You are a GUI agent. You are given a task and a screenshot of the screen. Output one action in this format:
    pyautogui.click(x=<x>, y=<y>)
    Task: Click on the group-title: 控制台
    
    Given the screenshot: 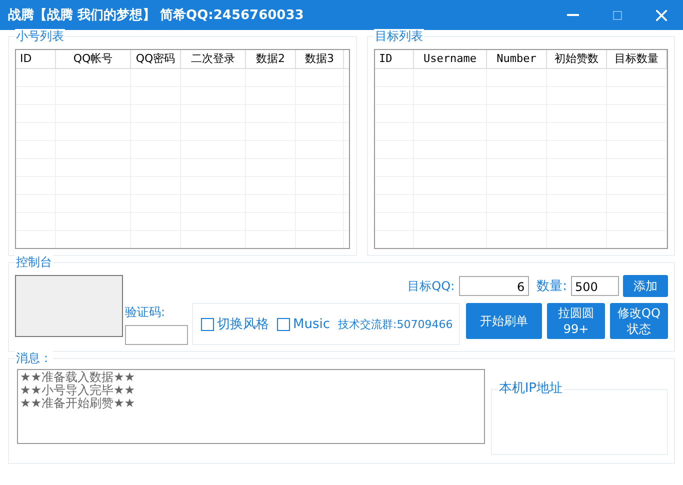 What is the action you would take?
    pyautogui.click(x=34, y=262)
    